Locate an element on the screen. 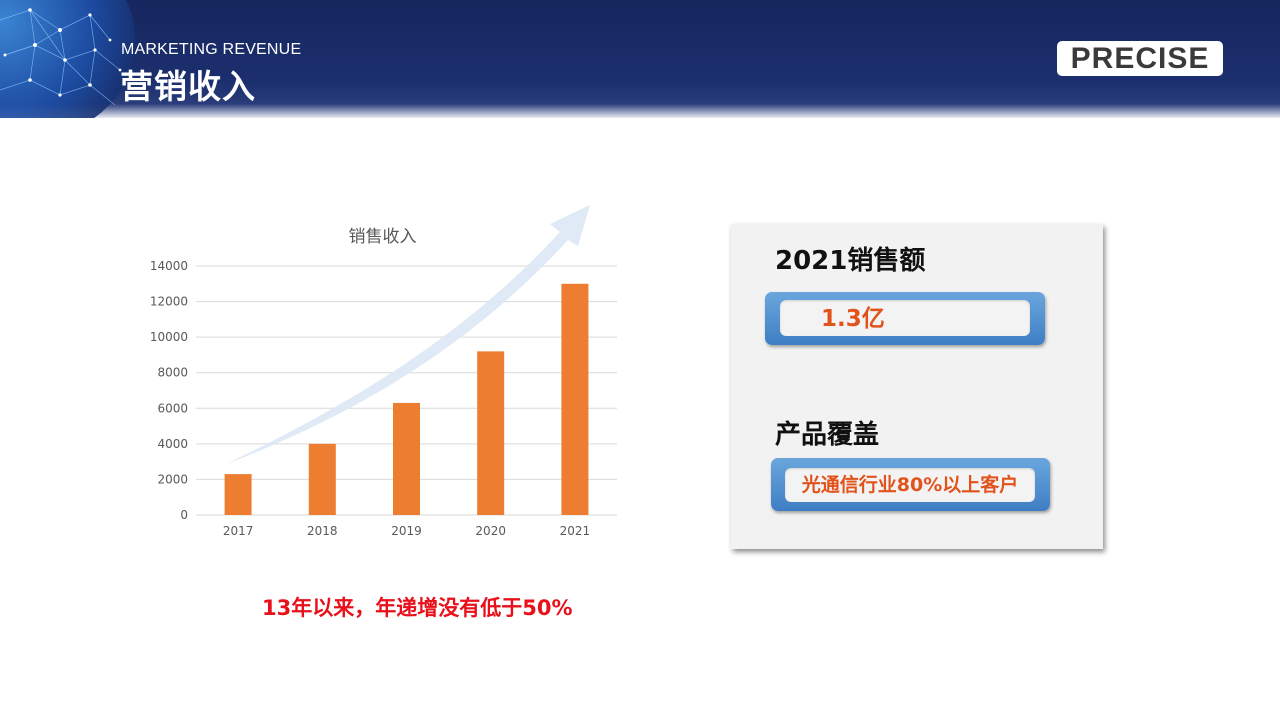 The height and width of the screenshot is (720, 1280). coverage-heading: 产品覆盖 is located at coordinates (827, 435).